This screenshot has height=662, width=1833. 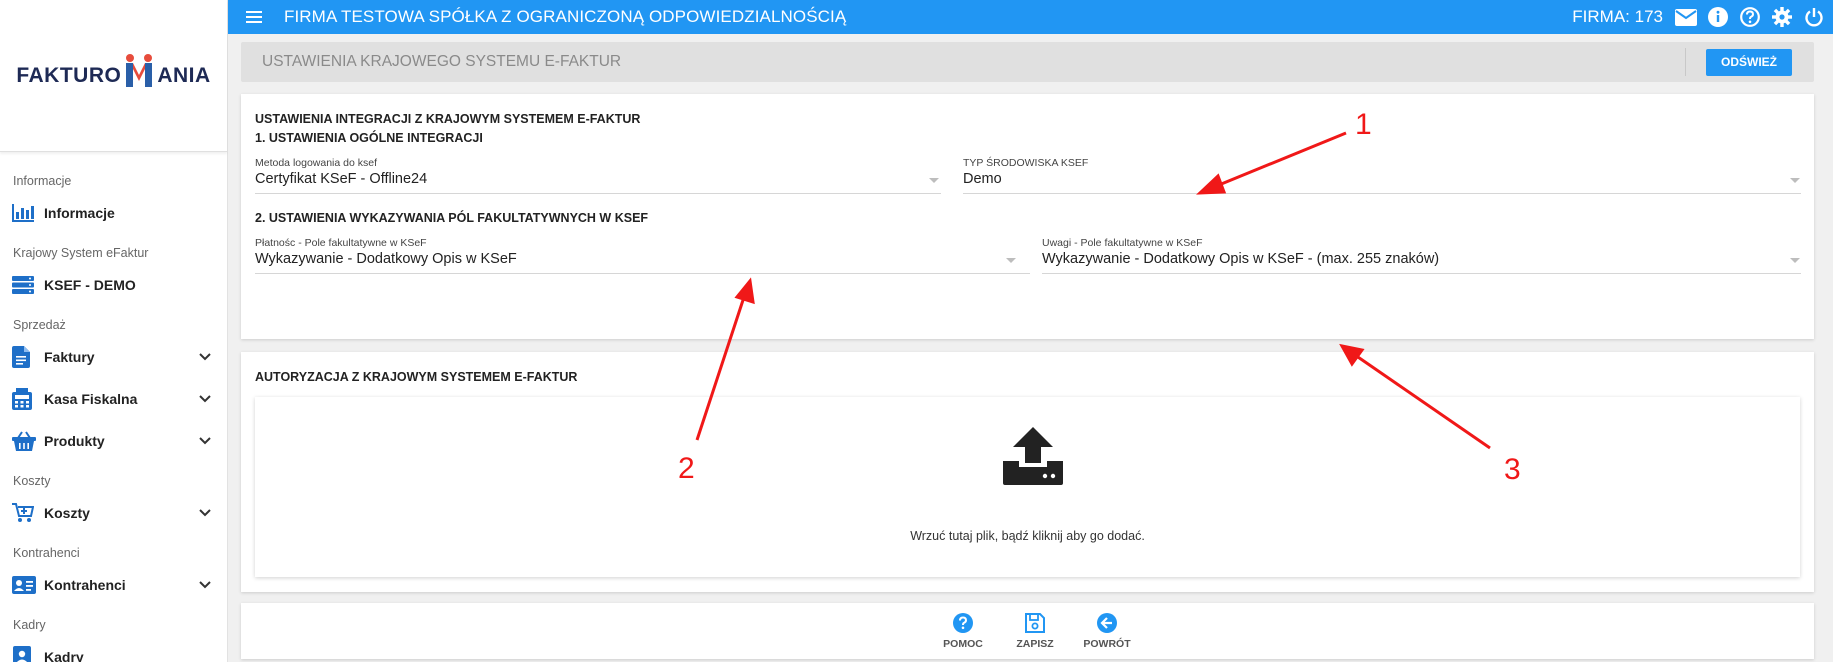 I want to click on annotation-number-2: 2, so click(x=686, y=468).